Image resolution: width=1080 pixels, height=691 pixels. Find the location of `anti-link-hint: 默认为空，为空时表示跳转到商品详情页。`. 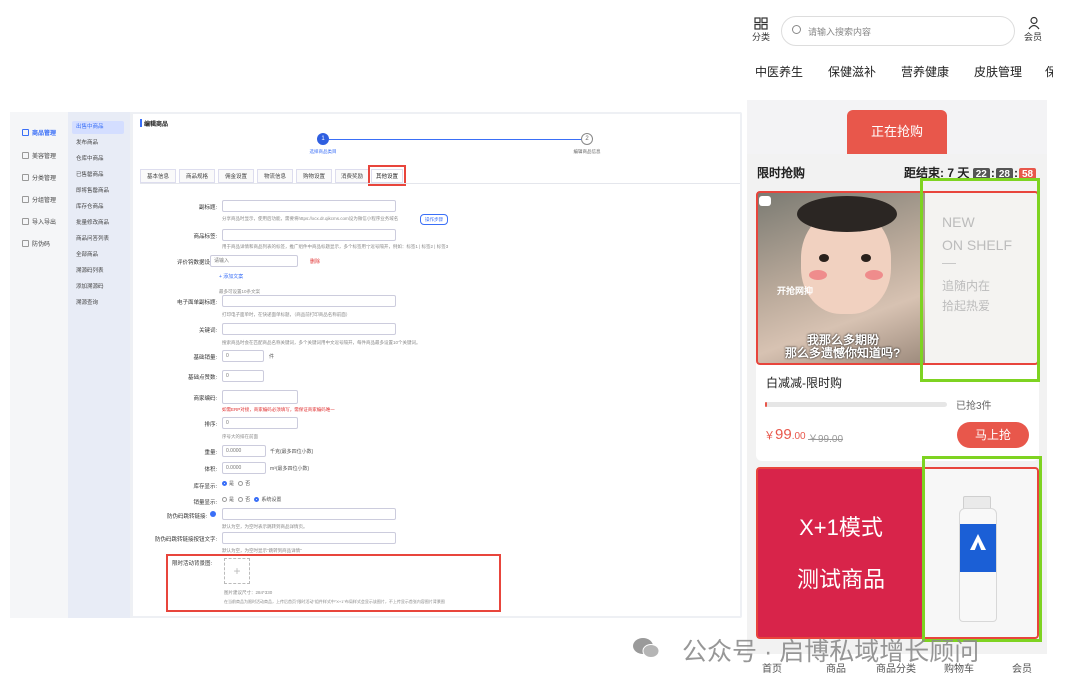

anti-link-hint: 默认为空，为空时表示跳转到商品详情页。 is located at coordinates (265, 526).